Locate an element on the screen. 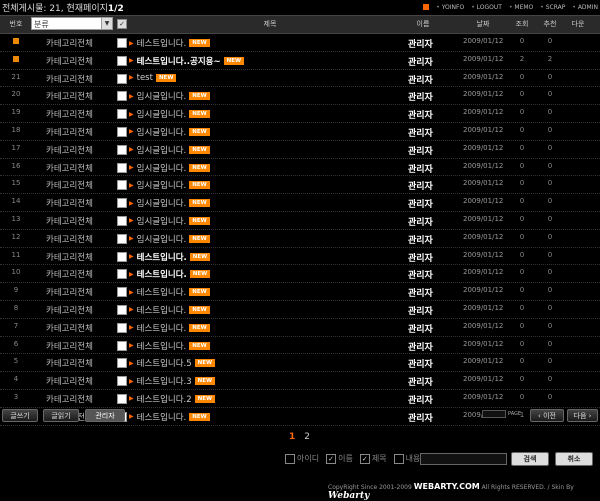 This screenshot has width=600, height=501. row-title: ▶ test NEW is located at coordinates (153, 78).